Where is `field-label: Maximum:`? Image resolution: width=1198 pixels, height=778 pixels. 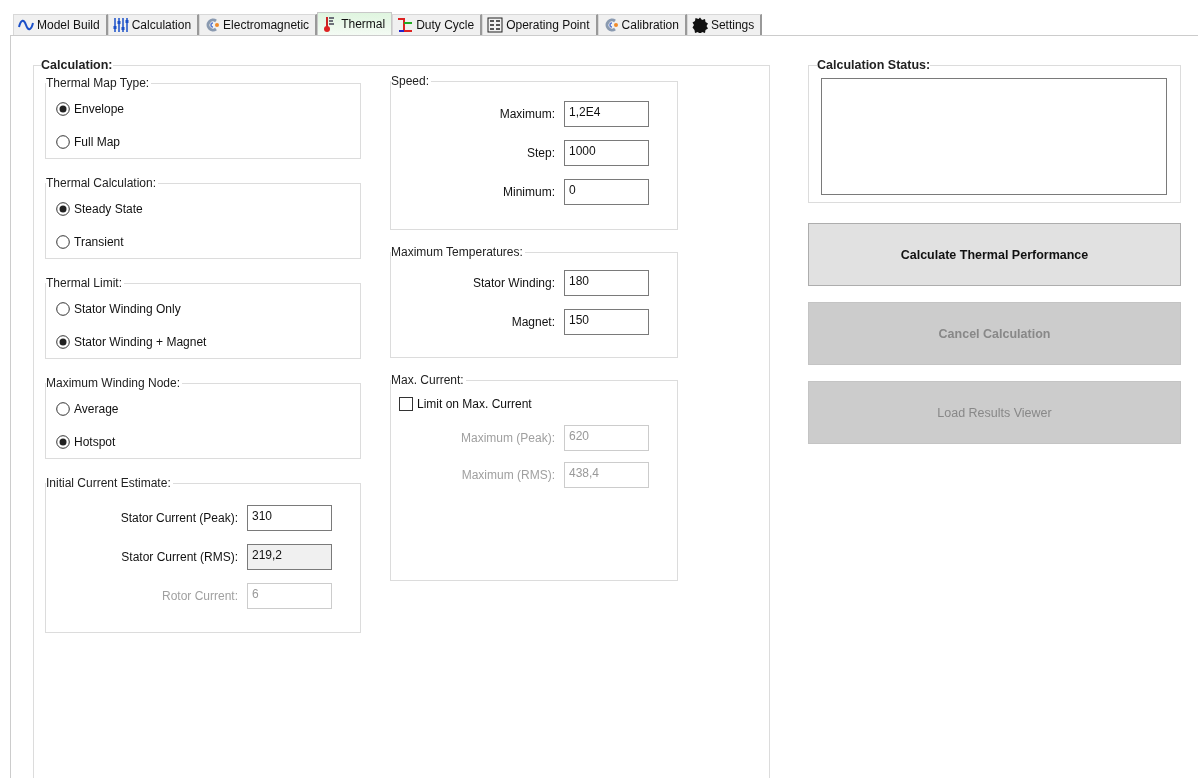 field-label: Maximum: is located at coordinates (527, 113).